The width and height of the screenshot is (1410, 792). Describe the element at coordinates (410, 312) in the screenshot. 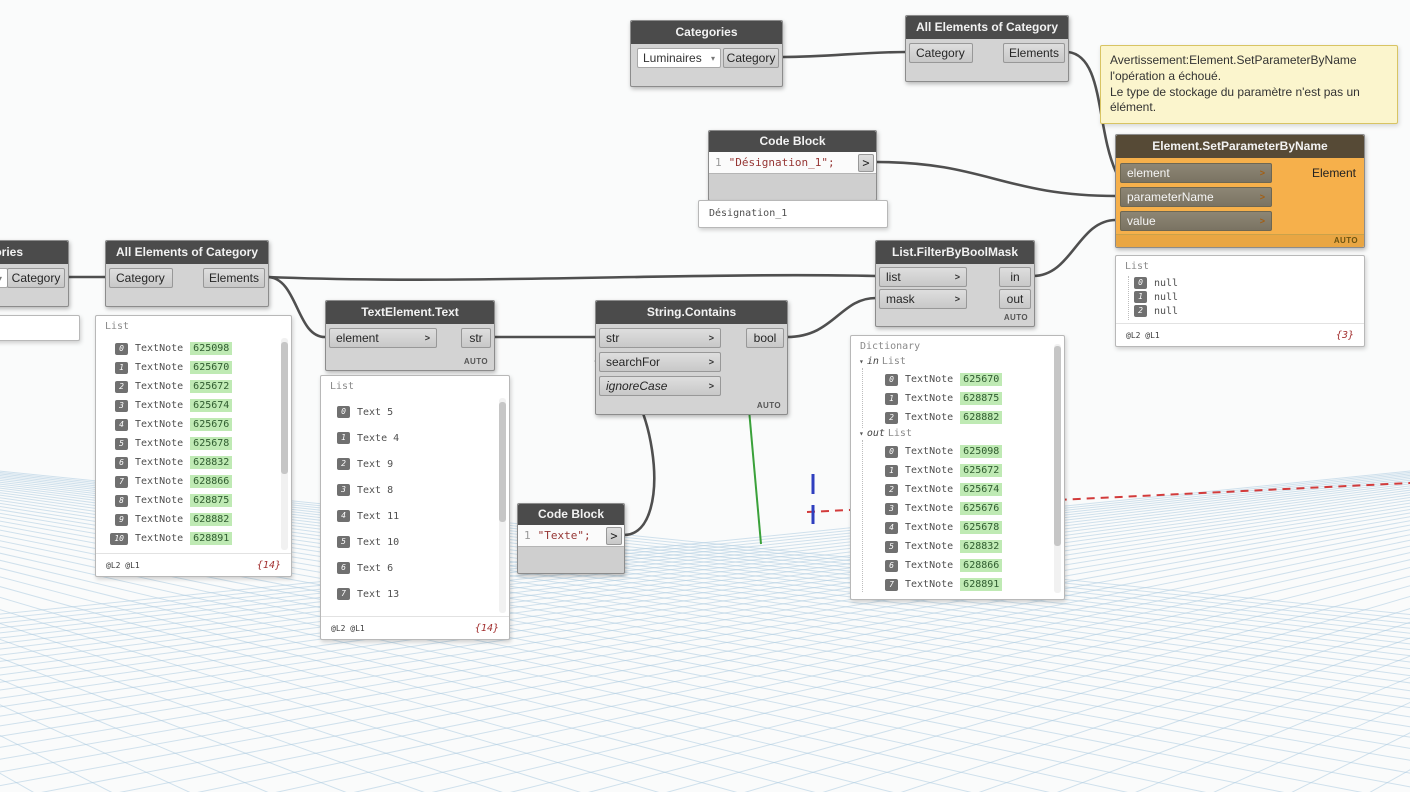

I see `node-title: TextElement.Text` at that location.